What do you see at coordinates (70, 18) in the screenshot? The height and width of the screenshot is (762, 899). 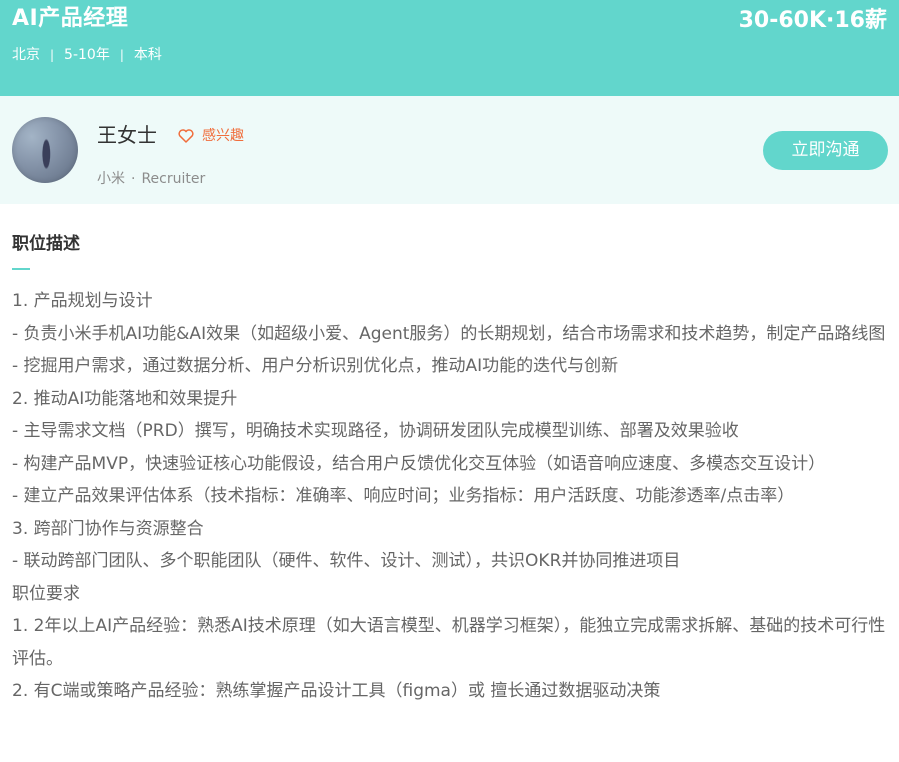 I see `job-title: AI产品经理` at bounding box center [70, 18].